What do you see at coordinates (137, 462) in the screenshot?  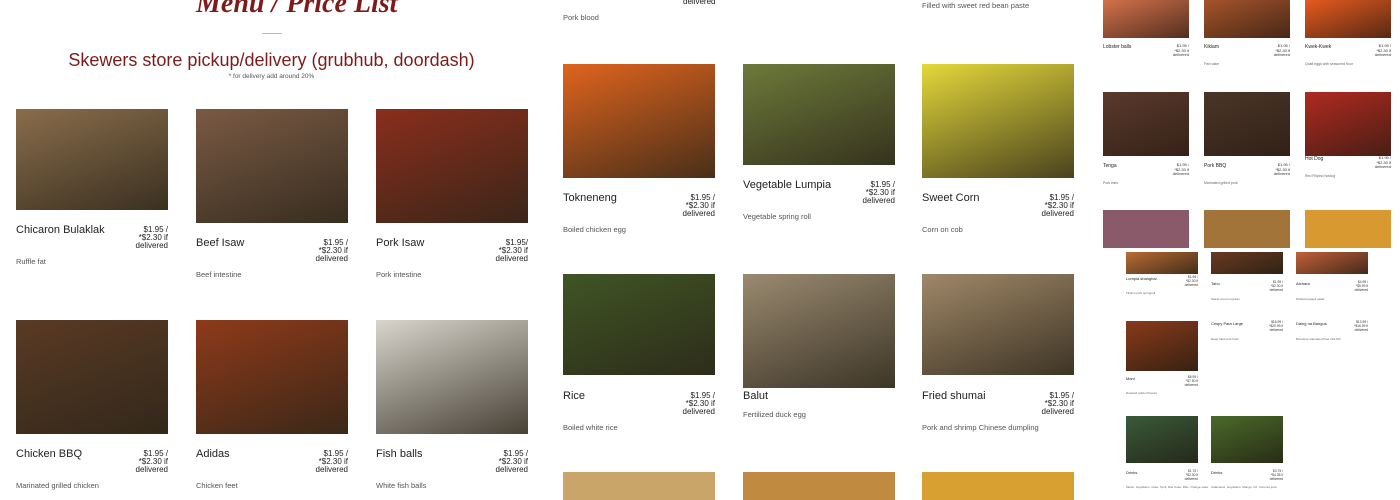 I see `chicken-bbq-price: $1.95 /*$2.30 if delivered` at bounding box center [137, 462].